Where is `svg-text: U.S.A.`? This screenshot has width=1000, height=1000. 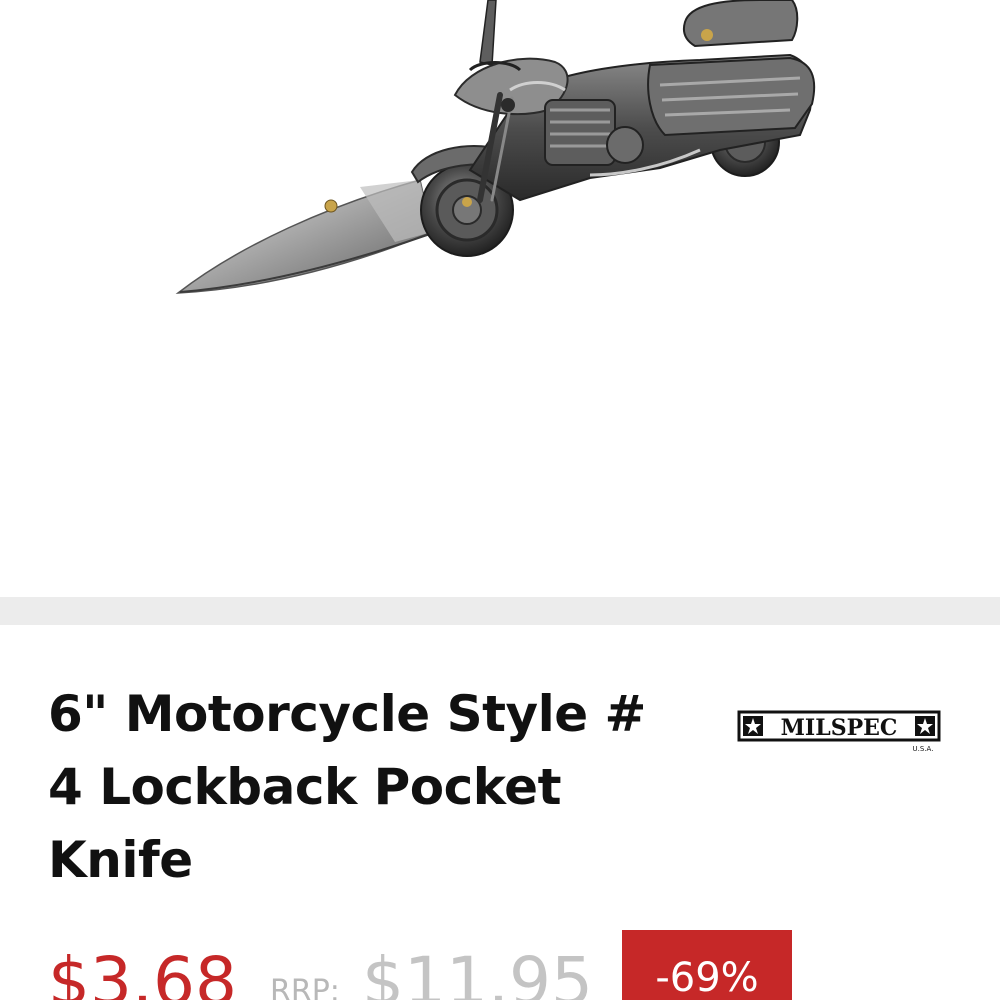 svg-text: U.S.A. is located at coordinates (923, 749).